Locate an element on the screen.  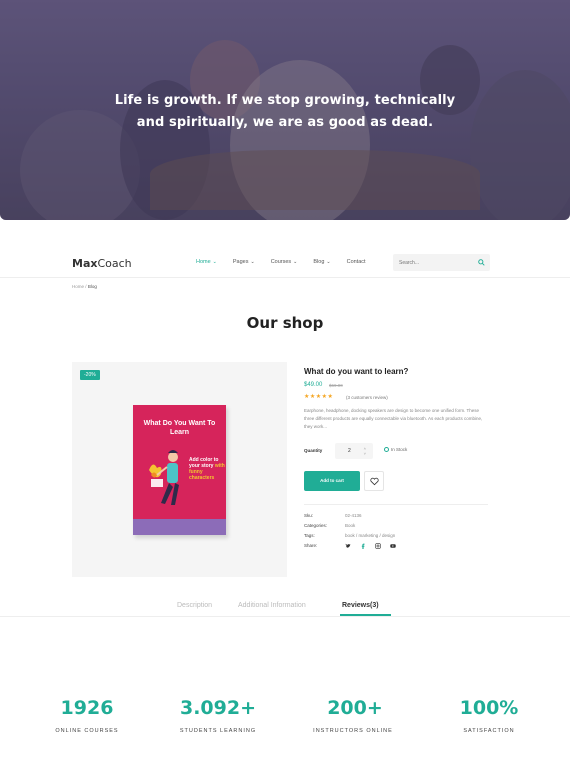
add-to-cart-button: Add to cart is located at coordinates (332, 481).